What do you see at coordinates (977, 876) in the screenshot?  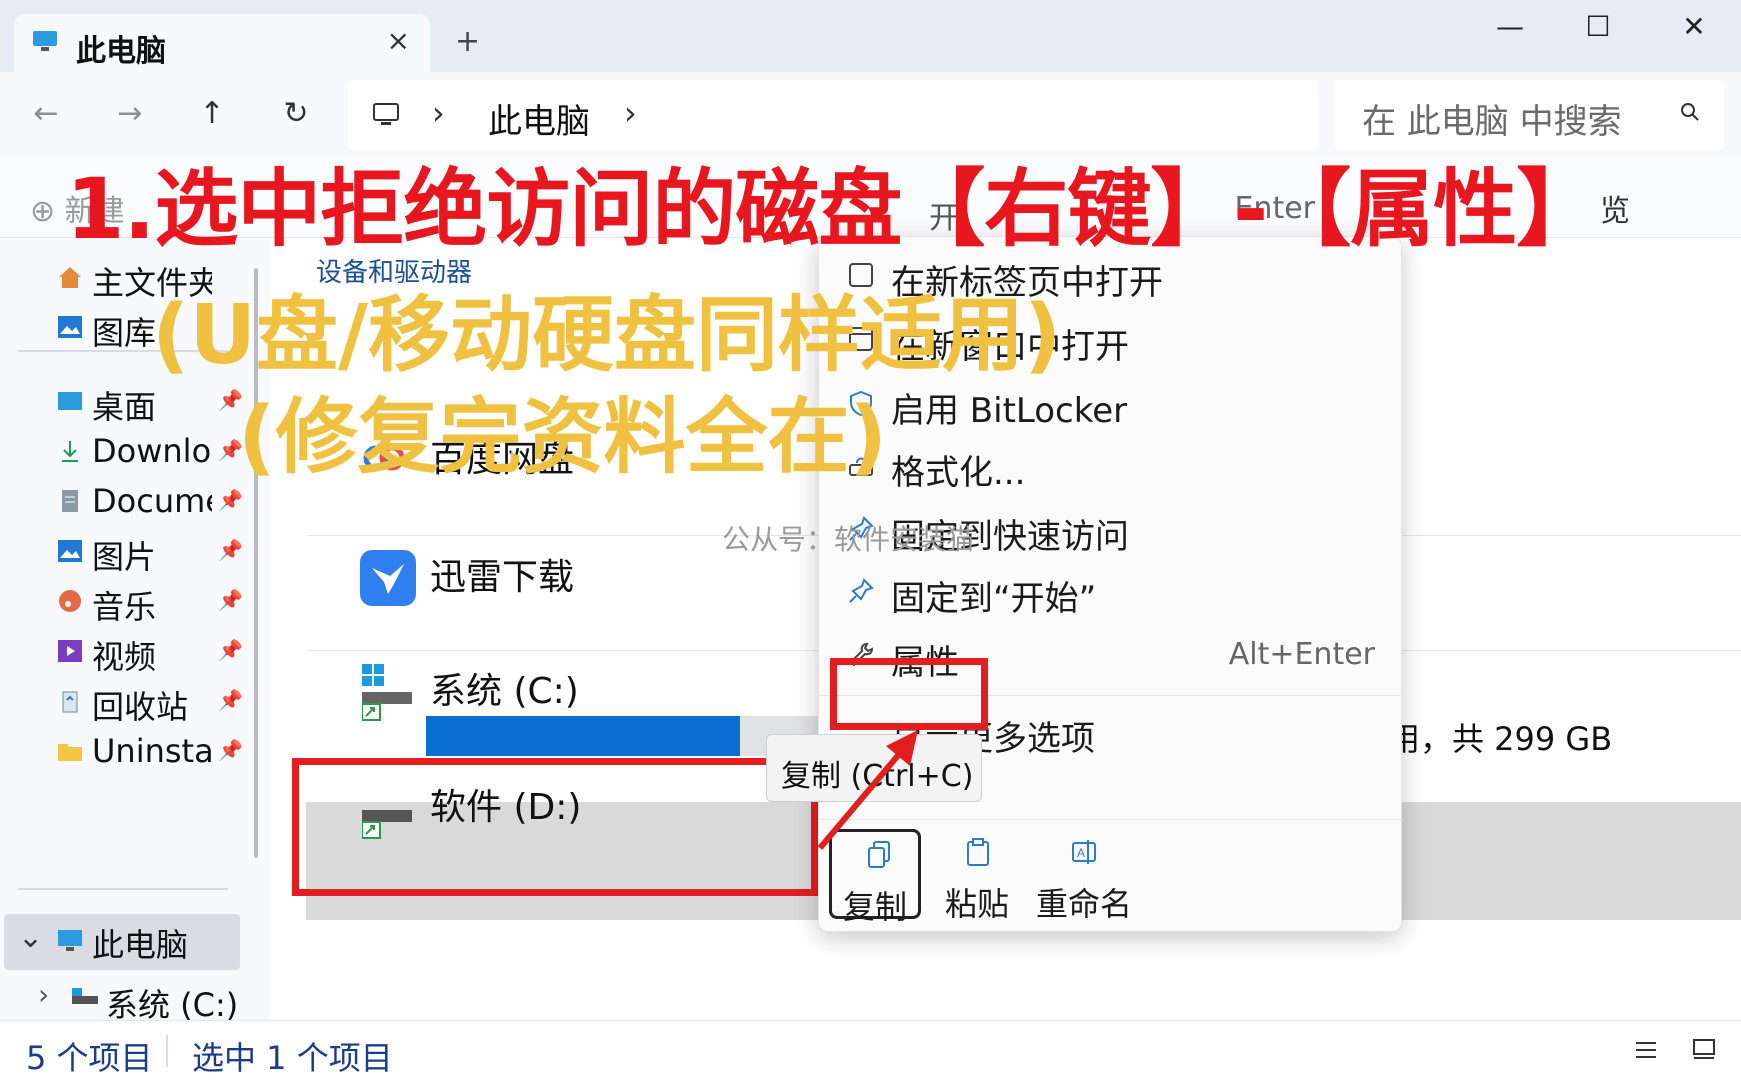 I see `paste-button: 粘贴` at bounding box center [977, 876].